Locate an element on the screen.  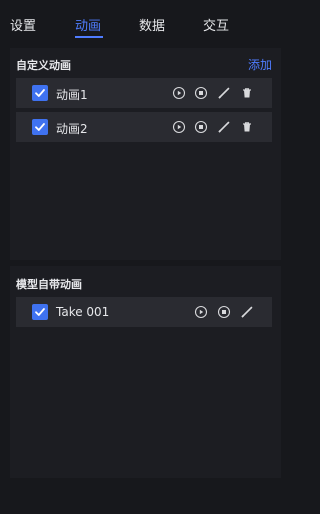
tab-bar: 设置 动画 数据 交互 is located at coordinates (140, 23).